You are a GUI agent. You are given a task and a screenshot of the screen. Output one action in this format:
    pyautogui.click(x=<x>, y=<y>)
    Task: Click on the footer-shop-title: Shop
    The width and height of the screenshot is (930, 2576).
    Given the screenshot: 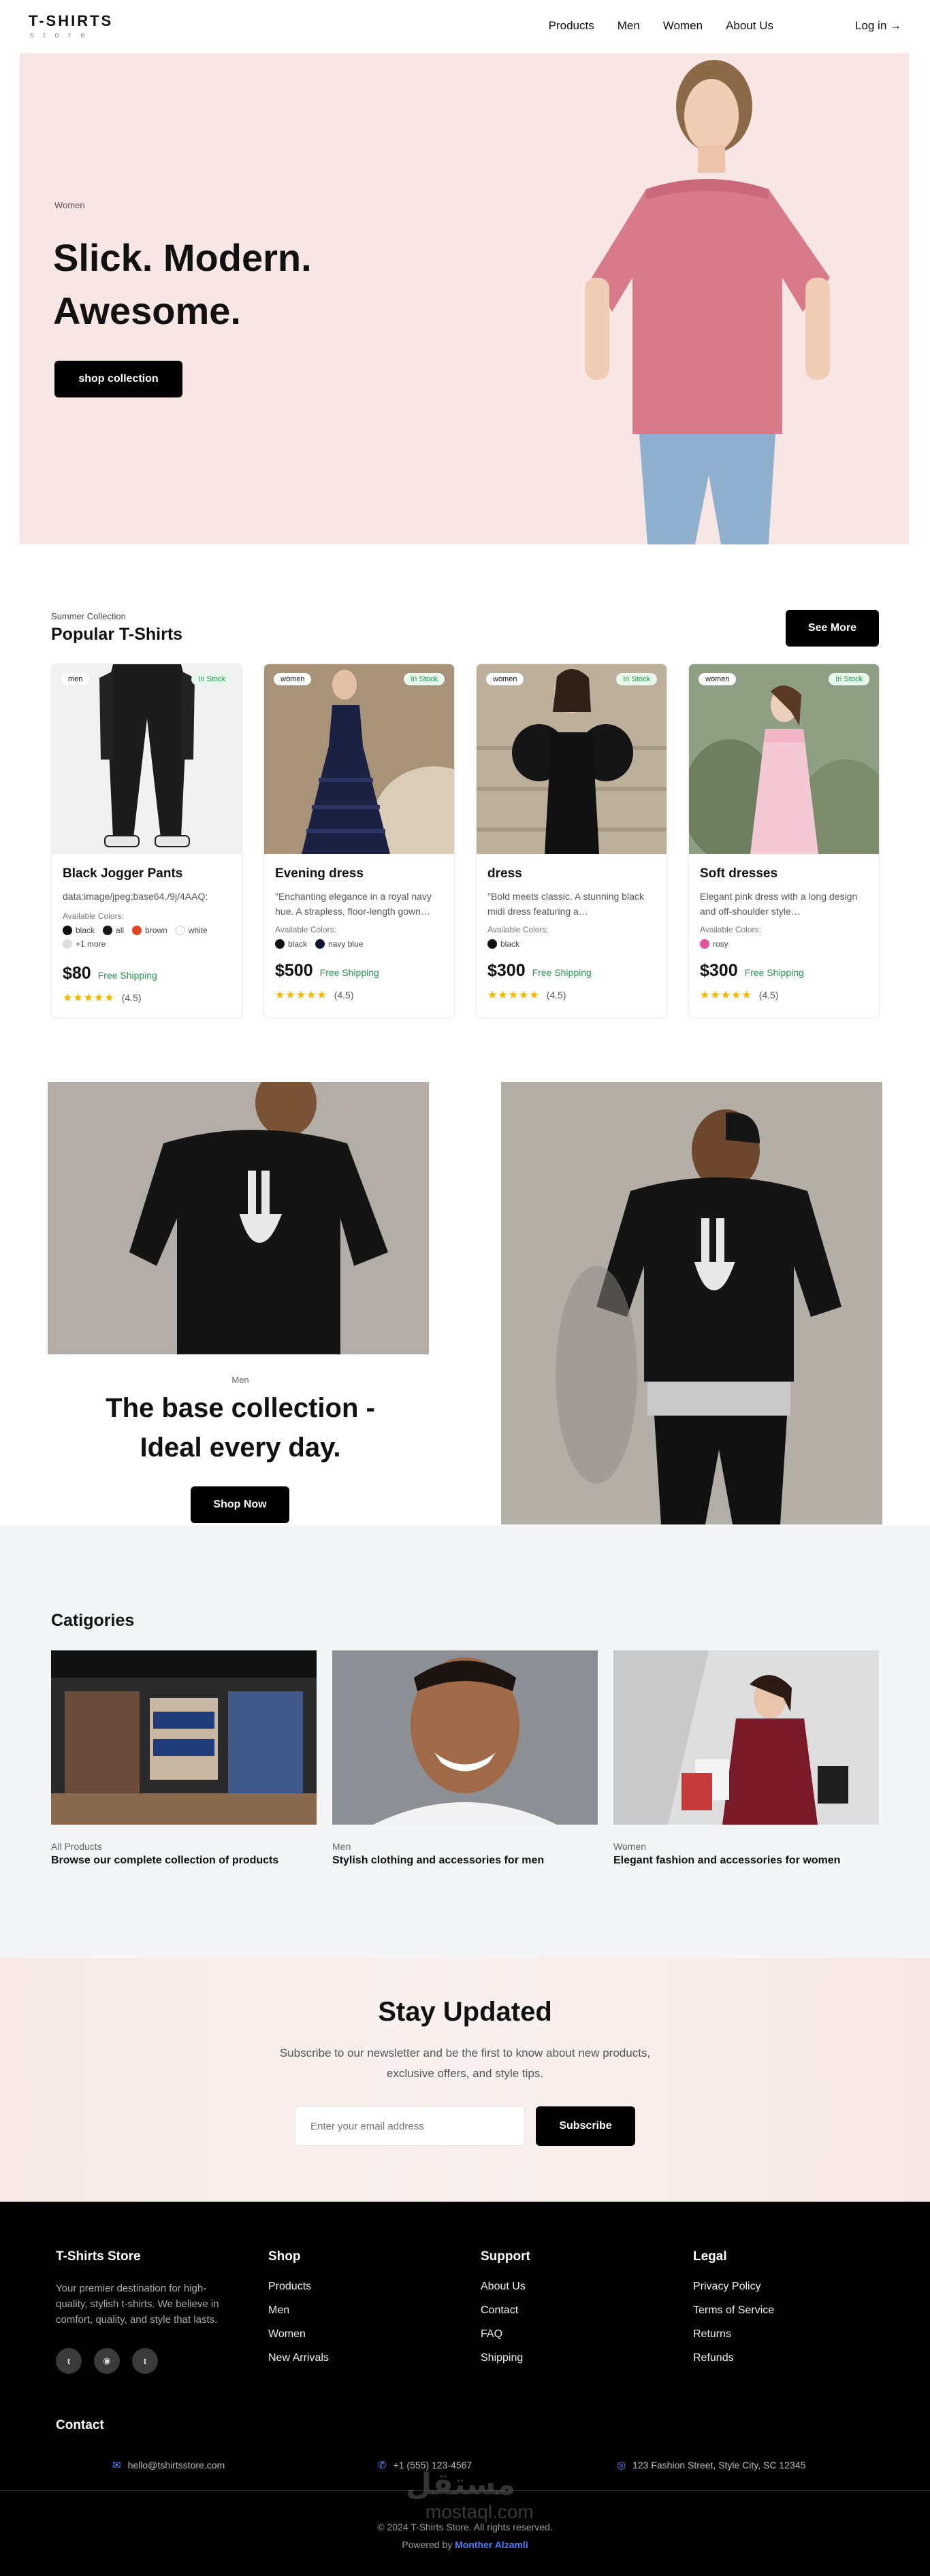 What is the action you would take?
    pyautogui.click(x=284, y=2256)
    